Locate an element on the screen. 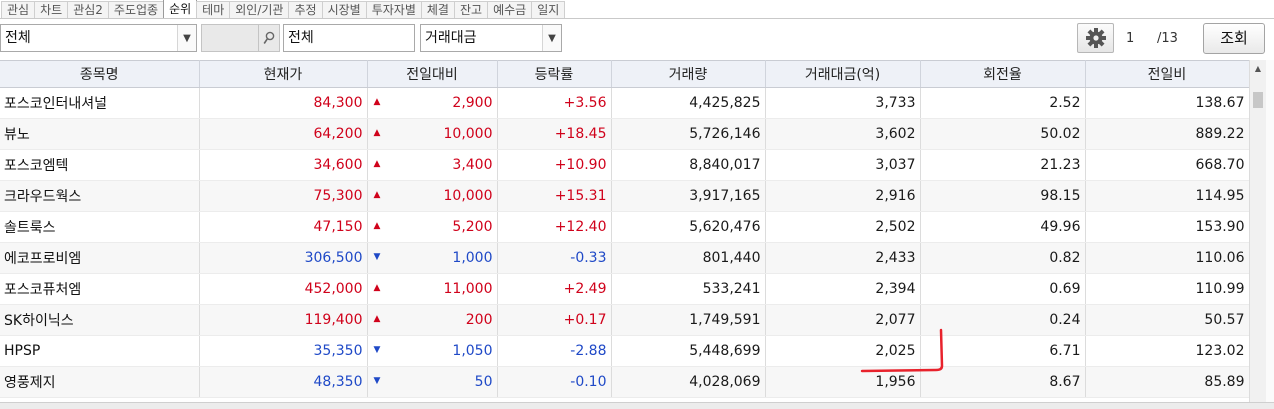 The height and width of the screenshot is (409, 1274). prev-ratio-cell: 138.67 is located at coordinates (1167, 103).